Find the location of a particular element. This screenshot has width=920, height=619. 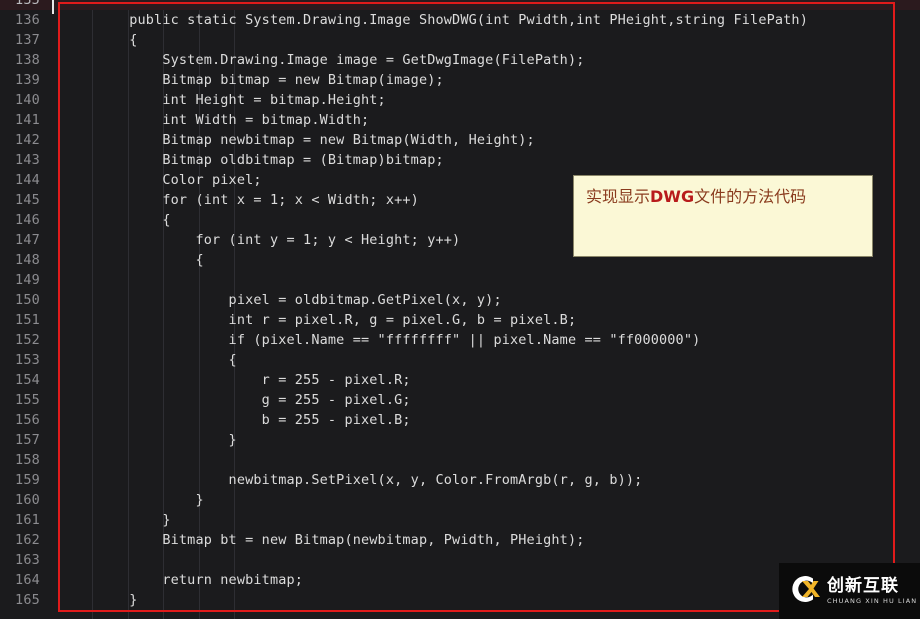

code-line: 160 } is located at coordinates (460, 500).